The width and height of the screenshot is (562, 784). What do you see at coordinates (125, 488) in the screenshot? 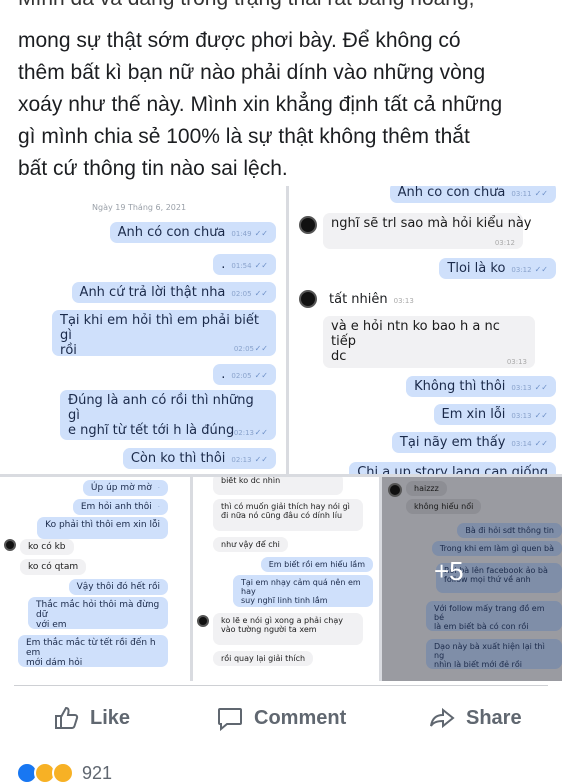
I see `message-bubble: Úp úp mờ mờ ·` at bounding box center [125, 488].